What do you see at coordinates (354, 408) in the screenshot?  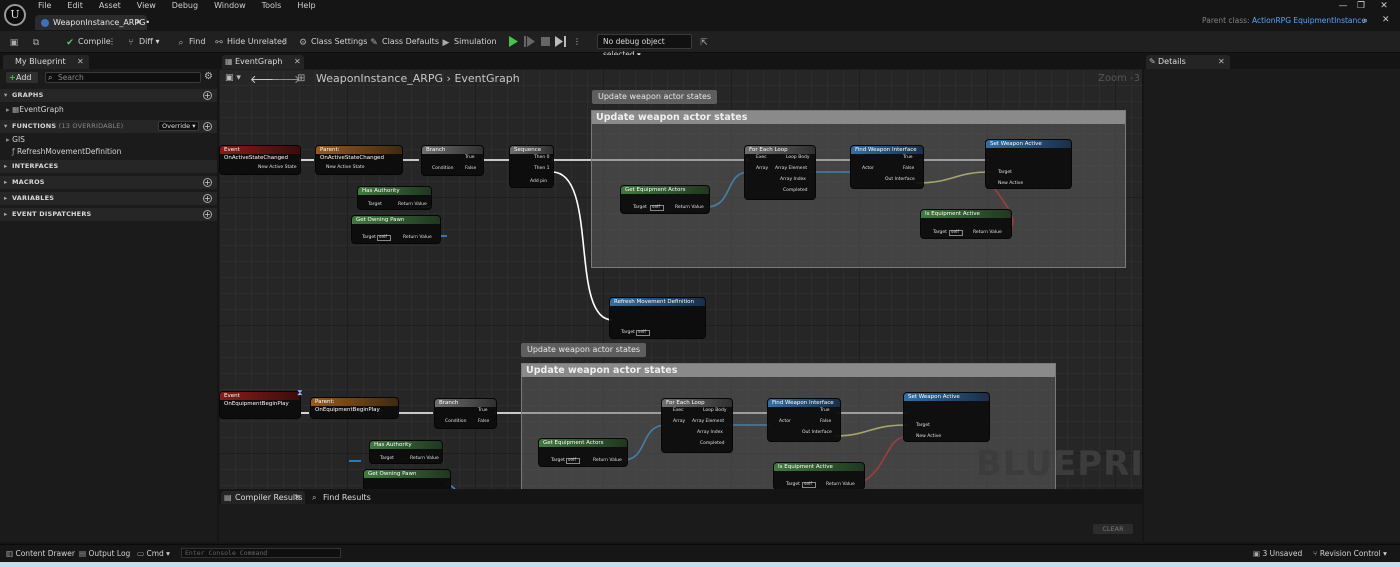 I see `node-parent-onequipmentbeginplay: Parent: OnEquipmentBeginPlay` at bounding box center [354, 408].